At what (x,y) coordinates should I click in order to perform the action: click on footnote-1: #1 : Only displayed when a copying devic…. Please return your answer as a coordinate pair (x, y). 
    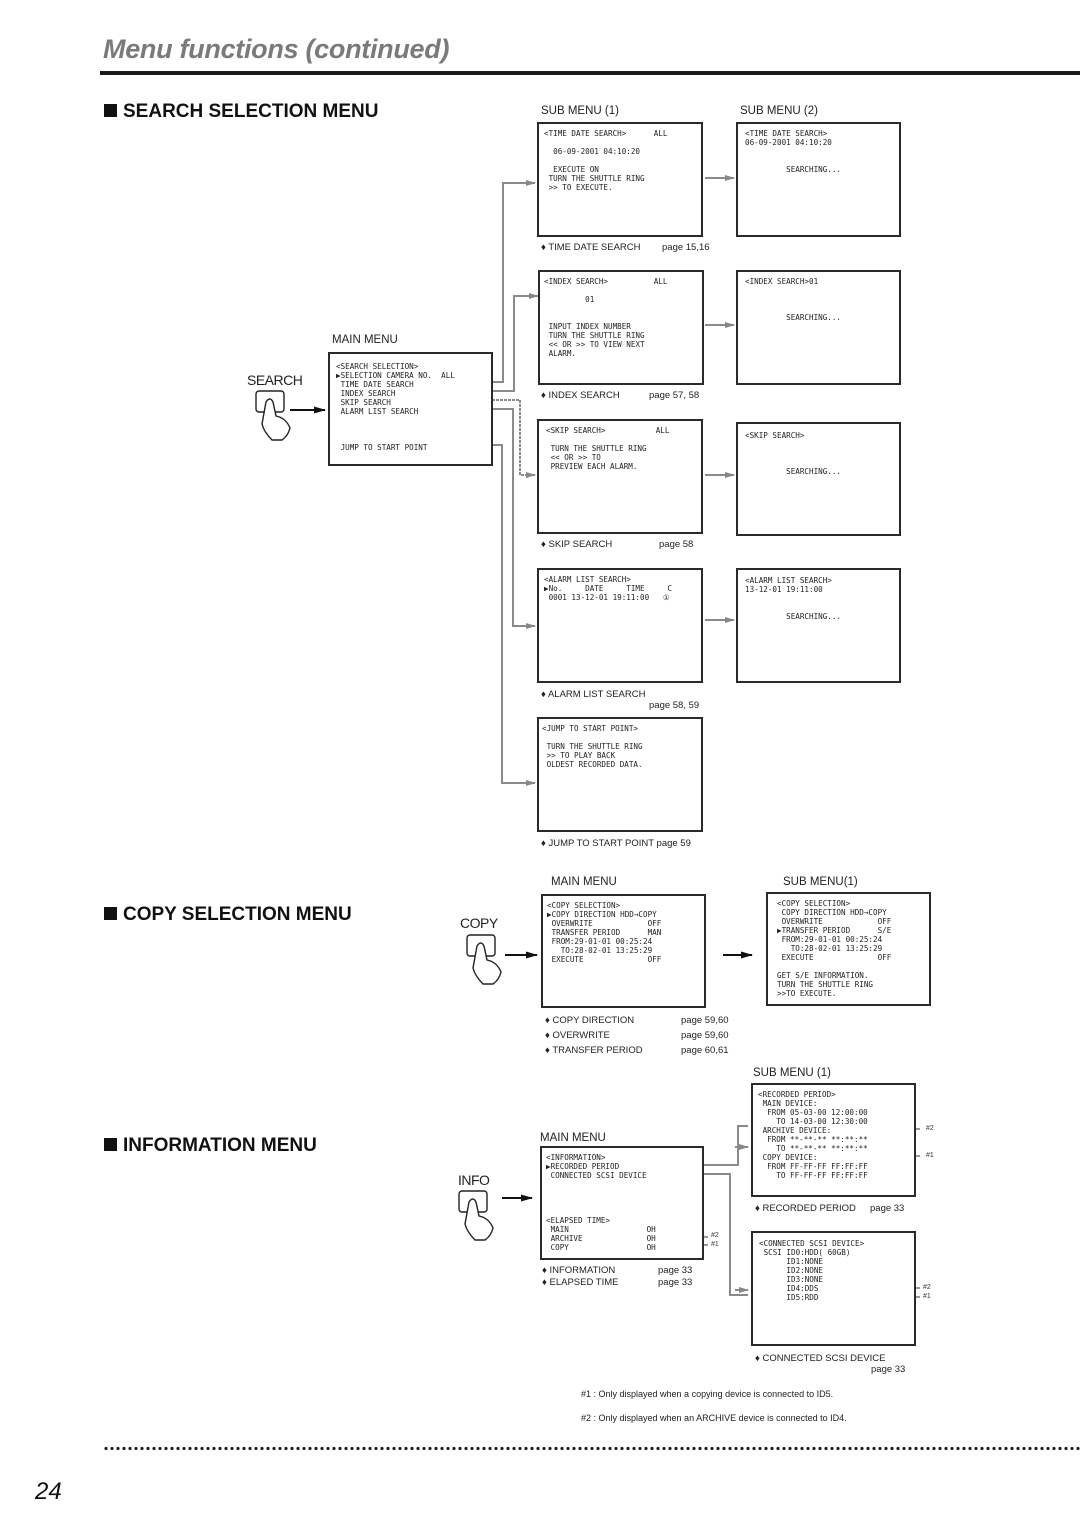
    Looking at the image, I should click on (707, 1394).